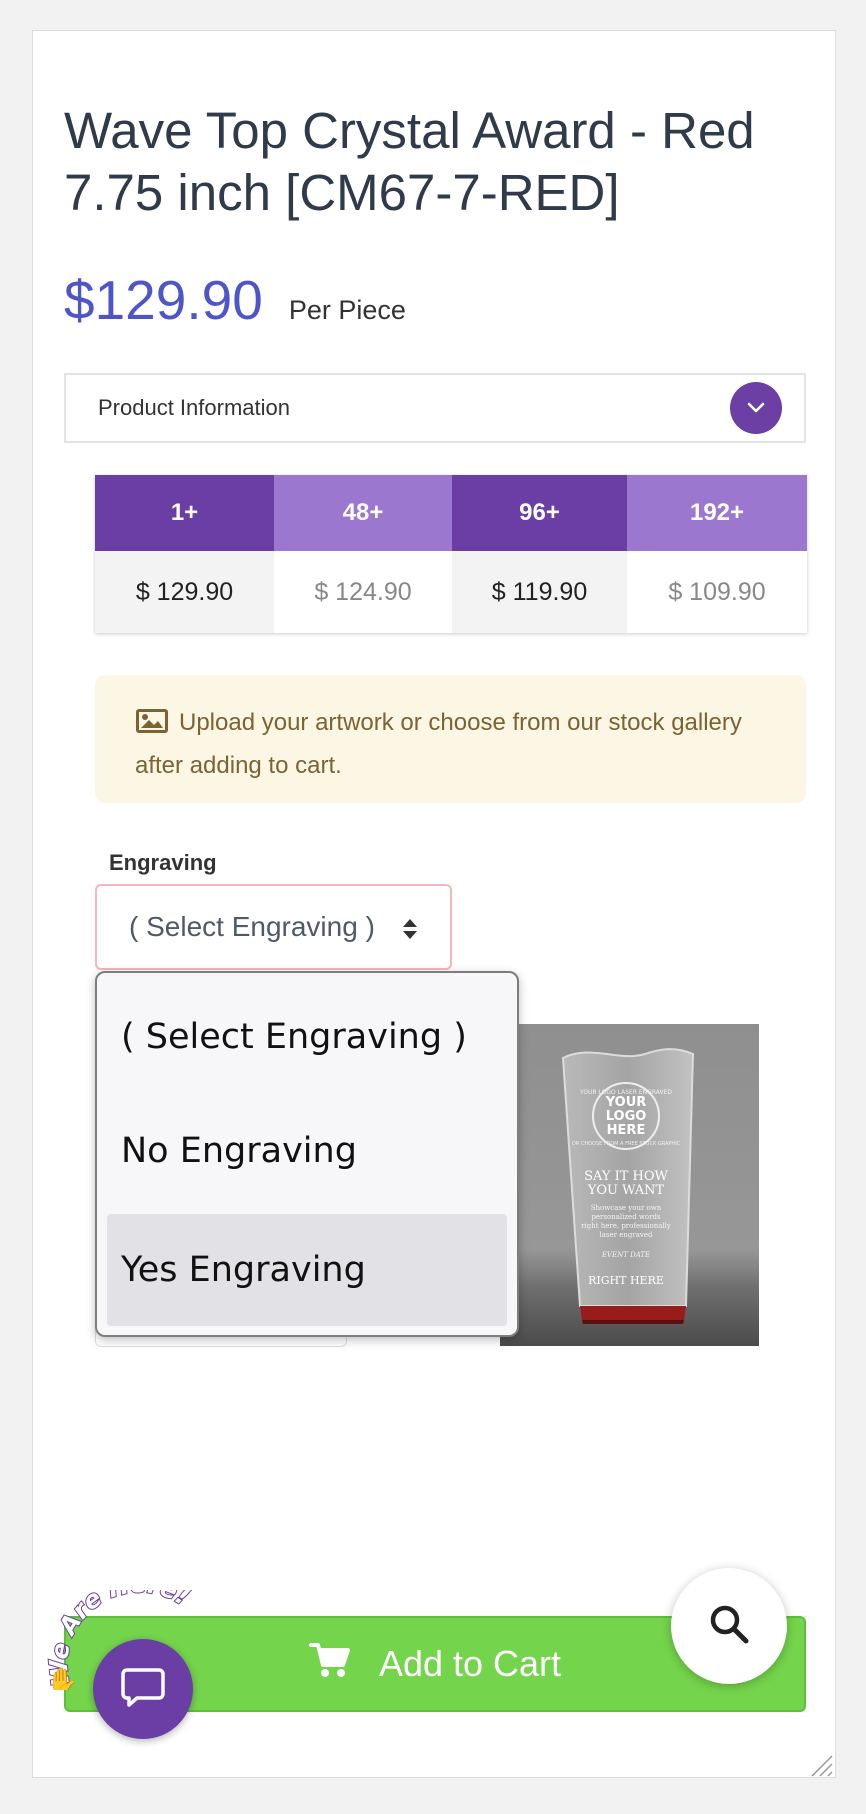 This screenshot has height=1814, width=866. I want to click on search-icon, so click(729, 1626).